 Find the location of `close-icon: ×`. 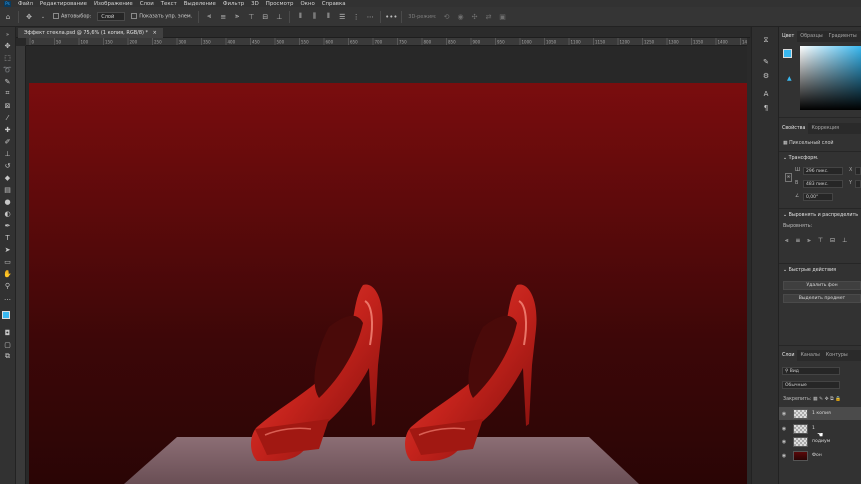

close-icon: × is located at coordinates (155, 33).